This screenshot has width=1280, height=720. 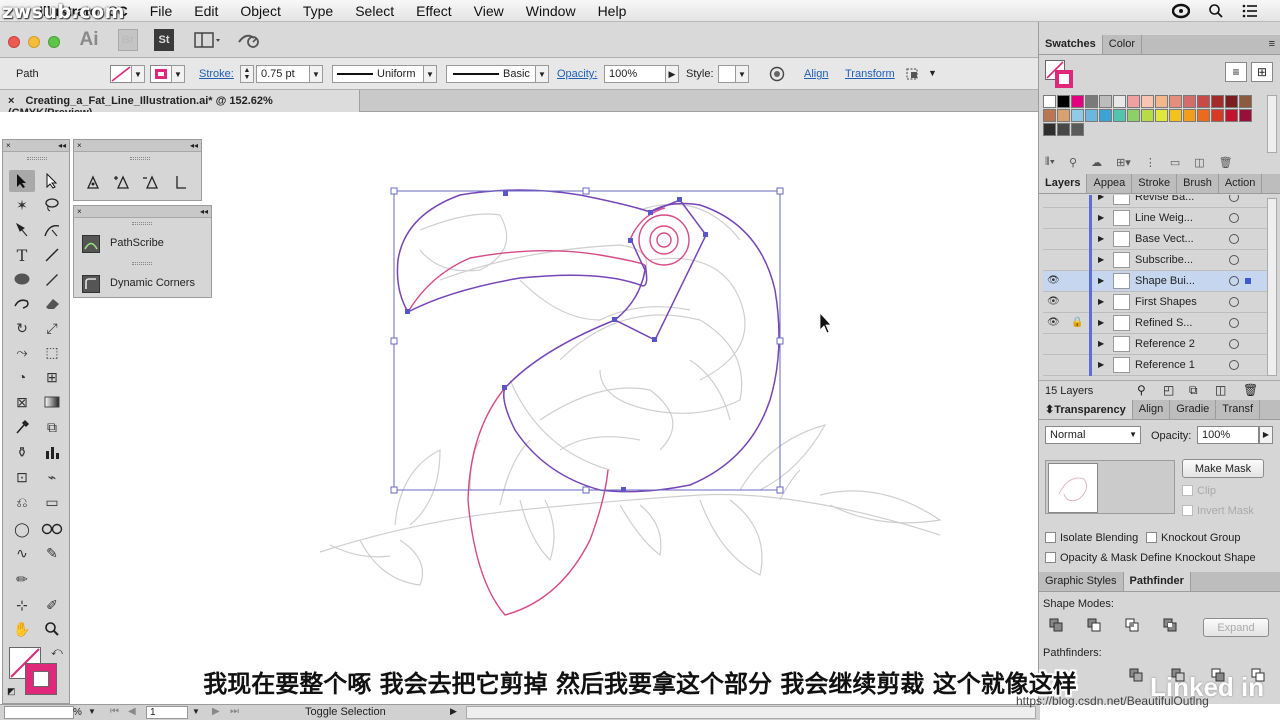 What do you see at coordinates (22, 205) in the screenshot?
I see `magic-wand-tool: ✶` at bounding box center [22, 205].